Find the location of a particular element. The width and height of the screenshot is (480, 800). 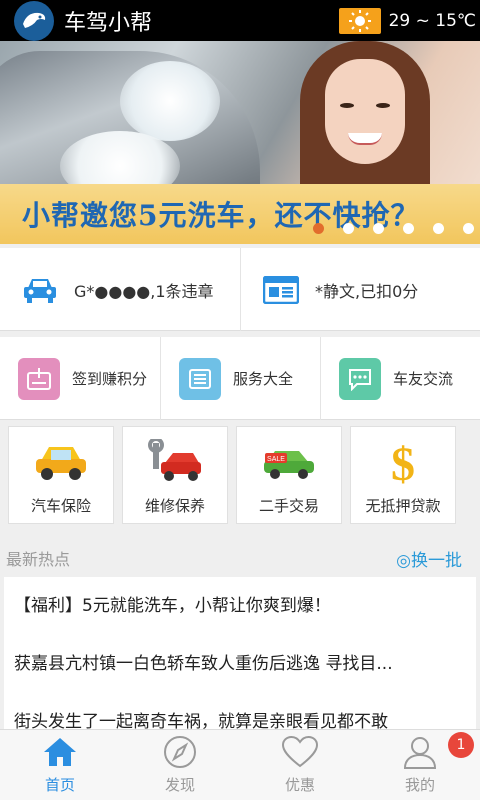

card-used-car: SALE 二手交易 is located at coordinates (289, 475).